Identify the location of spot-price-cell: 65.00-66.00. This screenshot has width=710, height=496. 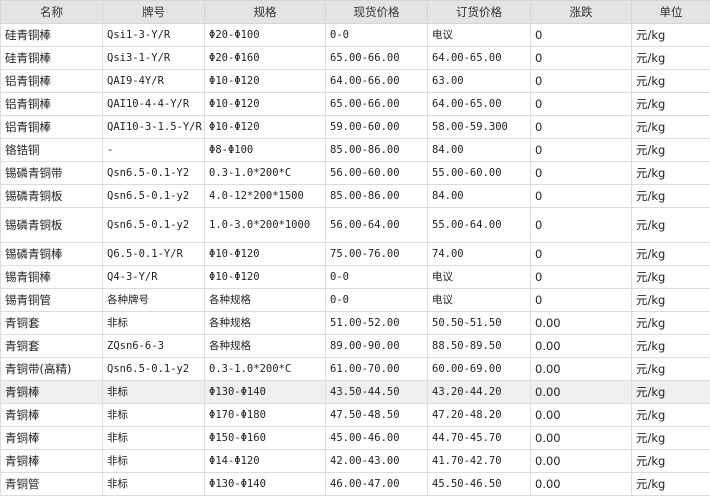
(376, 104).